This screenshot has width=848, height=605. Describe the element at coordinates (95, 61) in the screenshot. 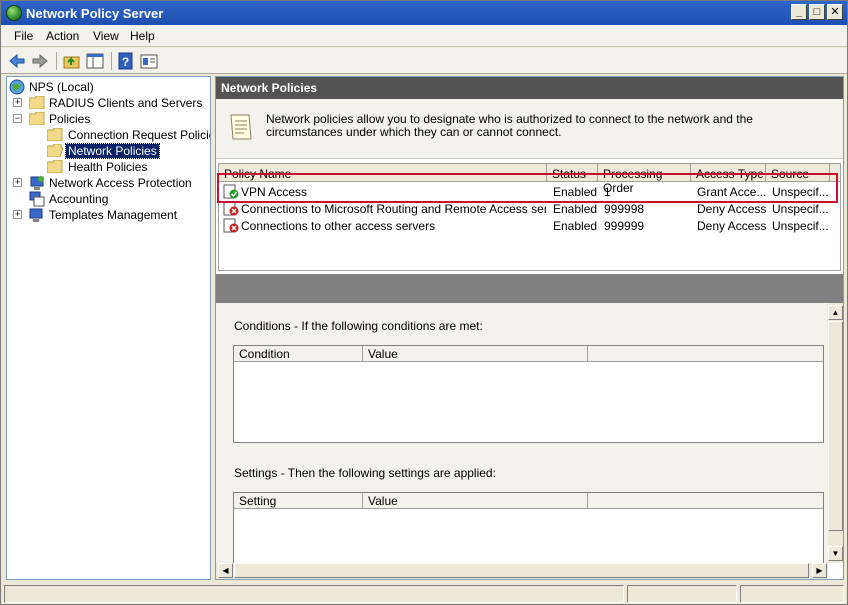

I see `show-hide-tree-icon` at that location.